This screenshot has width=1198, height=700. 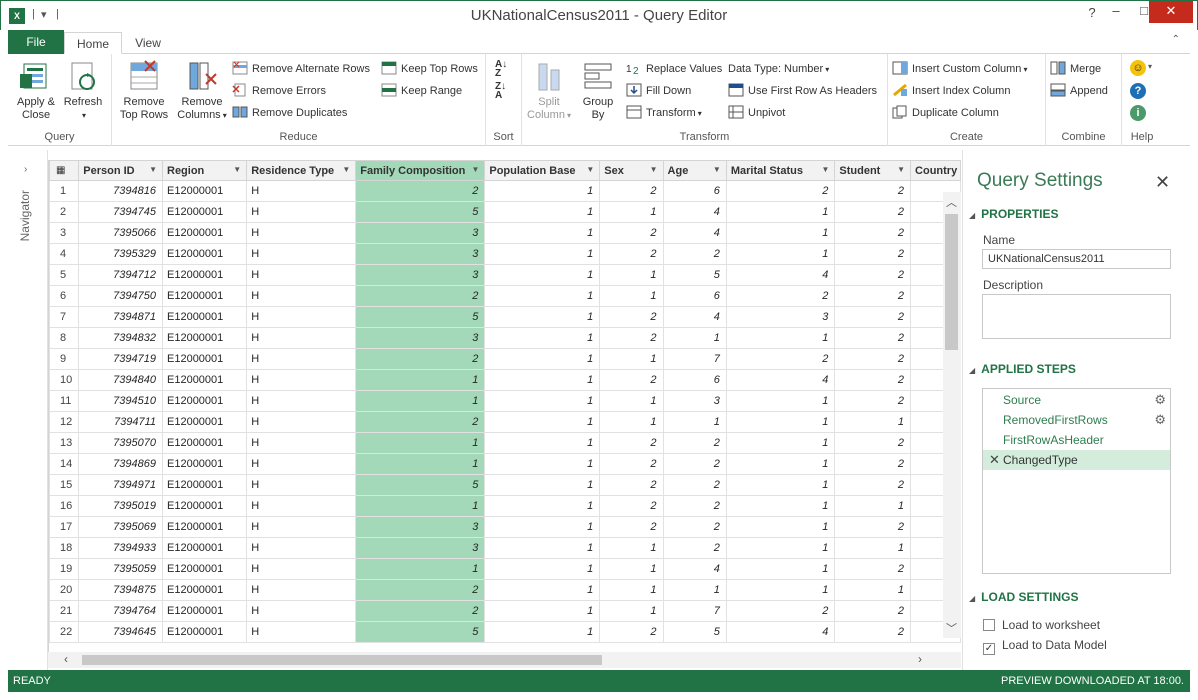 I want to click on transform-button: Transform ▾, so click(x=664, y=113).